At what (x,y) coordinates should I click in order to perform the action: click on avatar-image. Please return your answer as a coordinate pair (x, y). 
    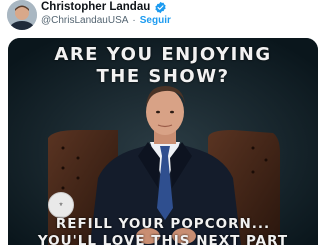
    Looking at the image, I should click on (22, 15).